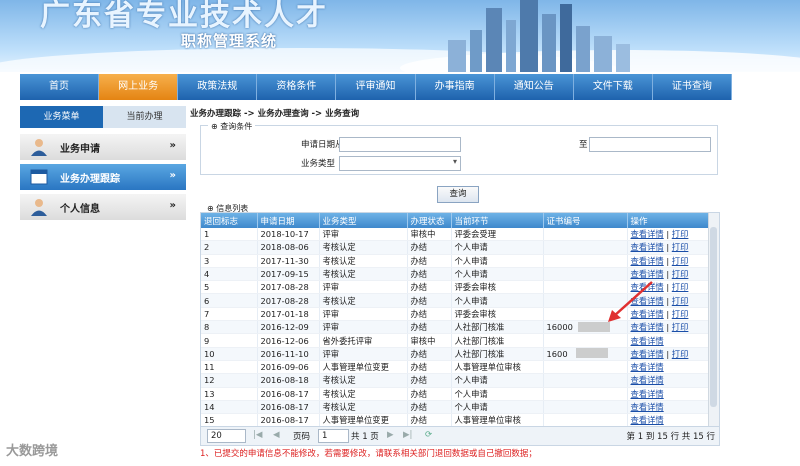  I want to click on menu-personal-info: 个人信息 », so click(103, 207).